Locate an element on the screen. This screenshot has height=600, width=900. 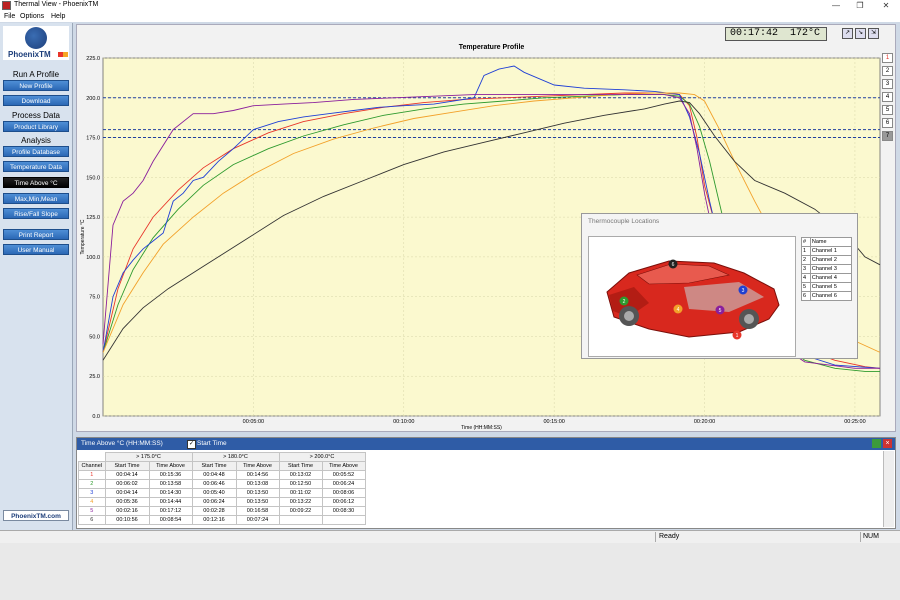
svg-text: 5 is located at coordinates (720, 311).